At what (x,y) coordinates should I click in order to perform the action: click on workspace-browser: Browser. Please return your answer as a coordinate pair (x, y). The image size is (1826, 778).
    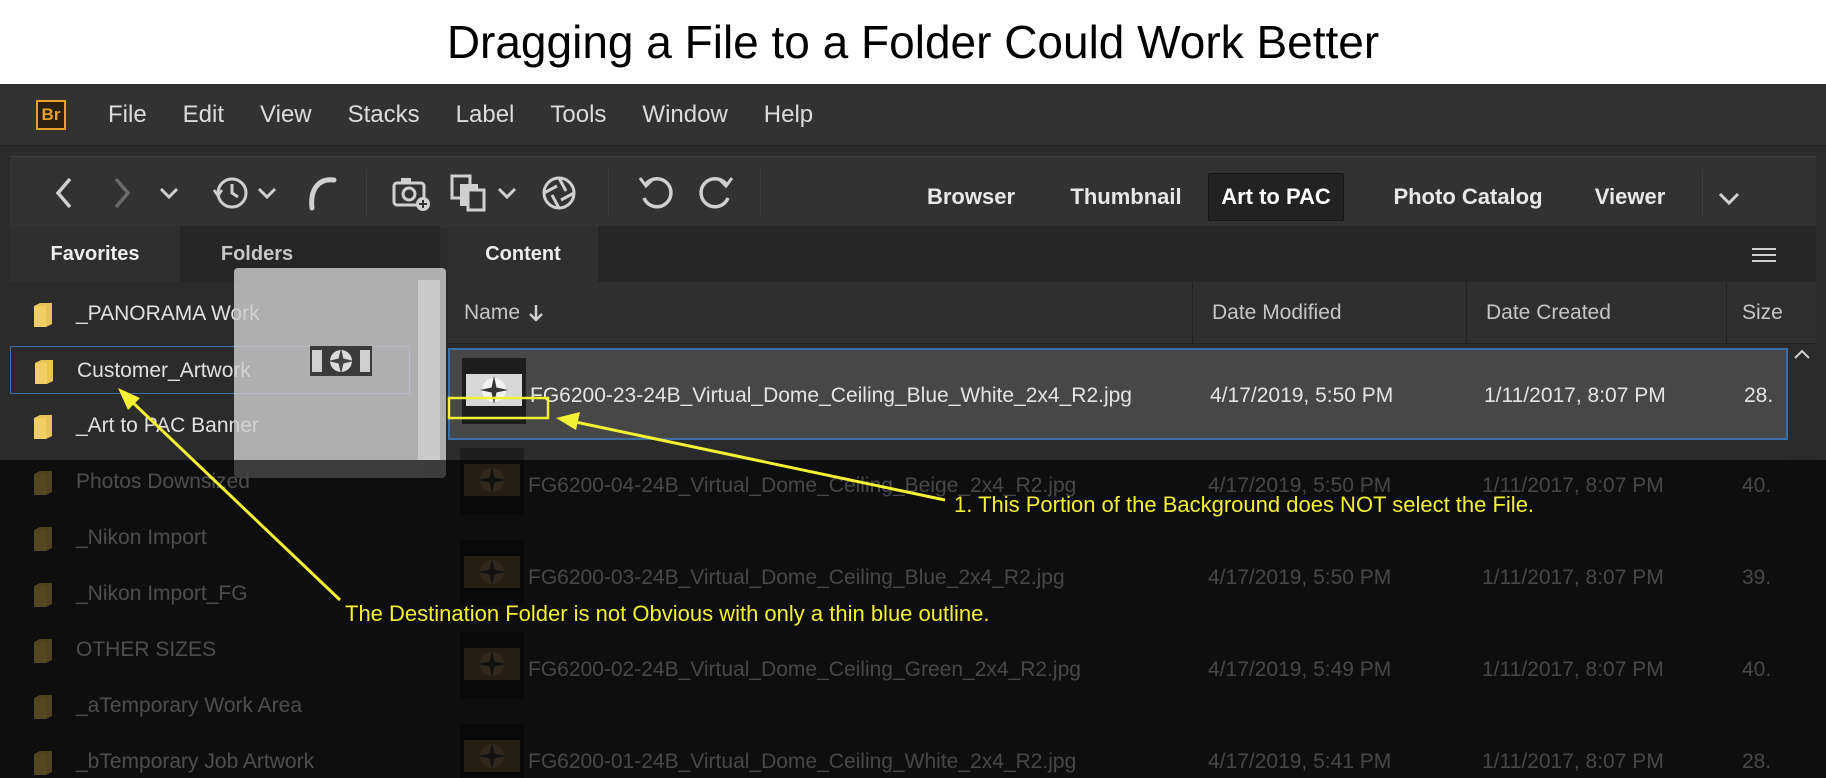
    Looking at the image, I should click on (971, 197).